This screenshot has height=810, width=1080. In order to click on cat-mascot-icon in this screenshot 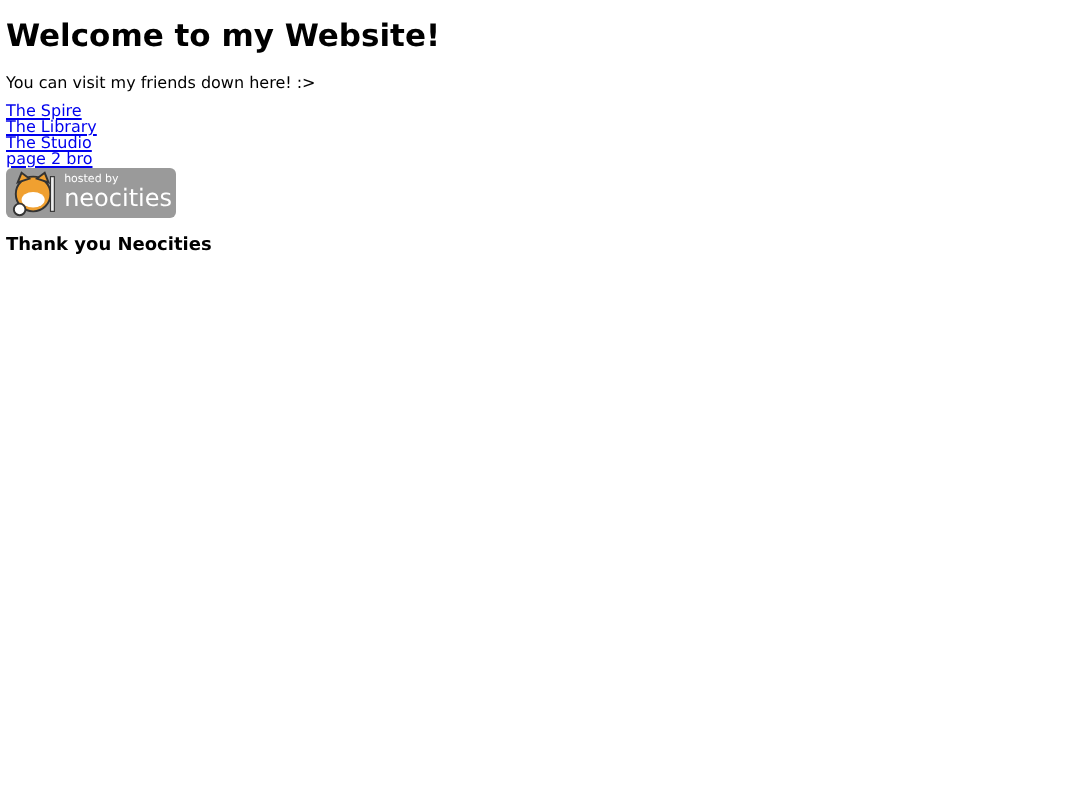, I will do `click(35, 193)`.